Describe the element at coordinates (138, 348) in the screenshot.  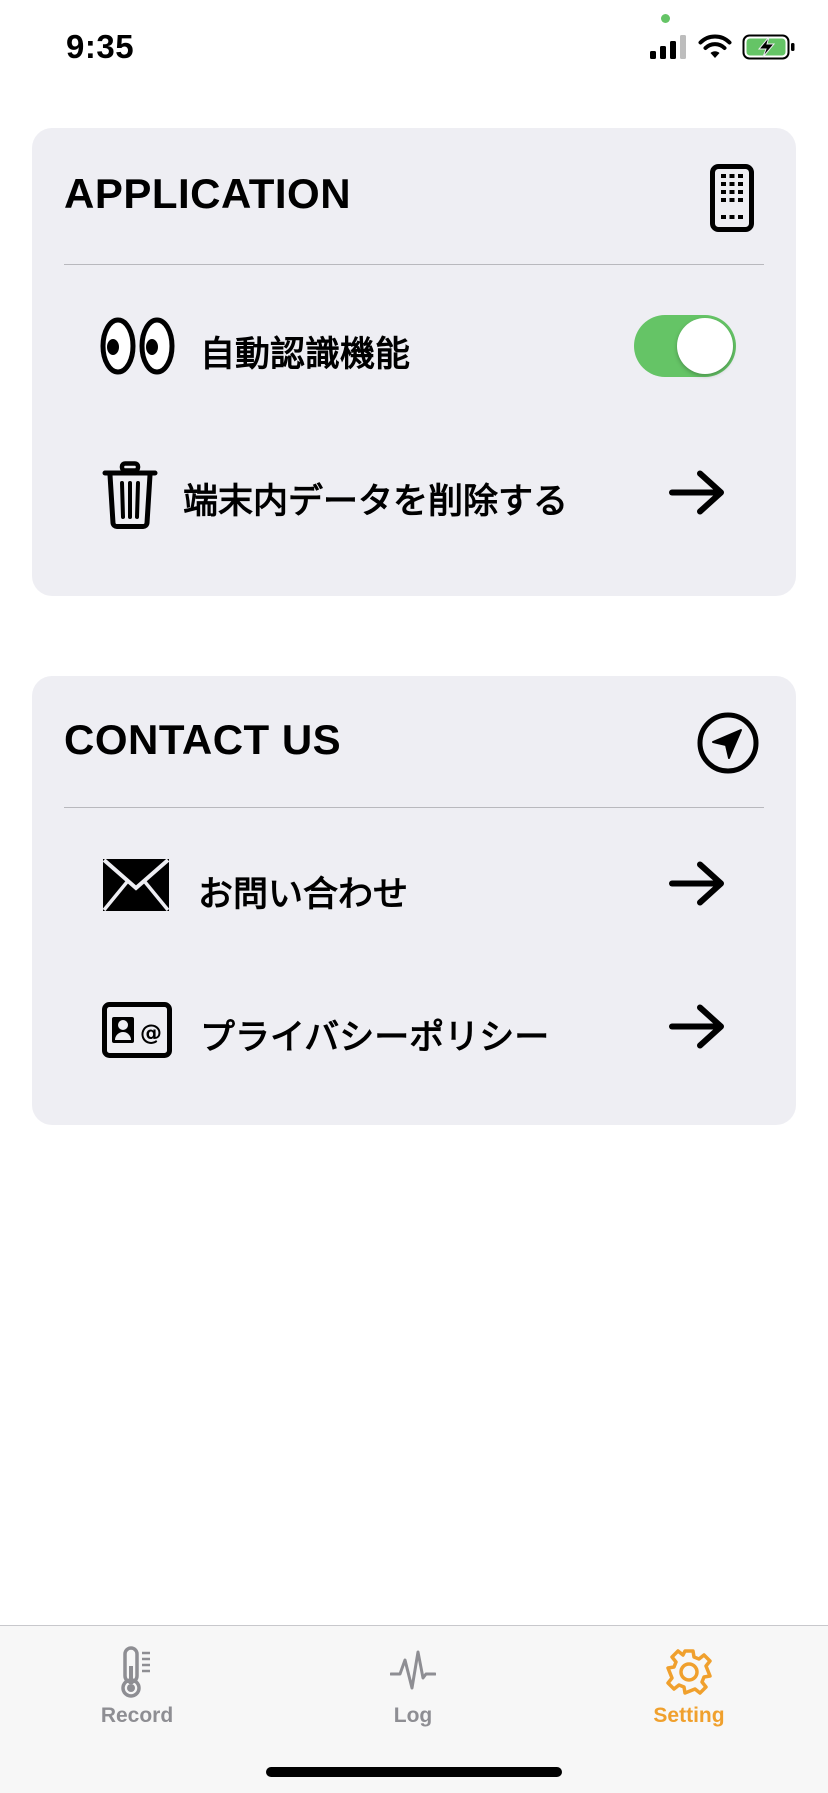
I see `eyes-icon` at that location.